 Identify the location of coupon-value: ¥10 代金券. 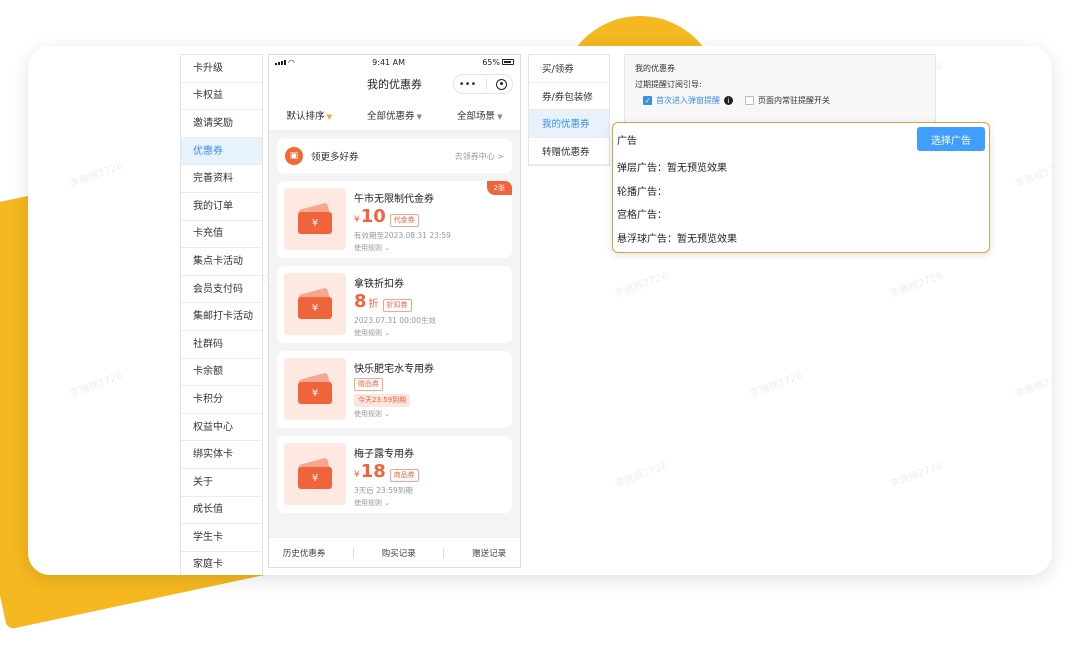
(429, 217).